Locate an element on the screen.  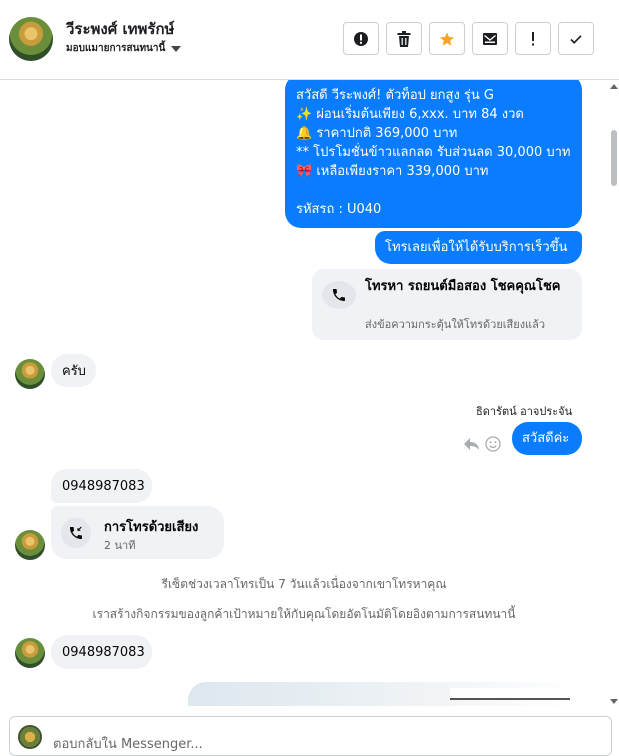
alert-circle-icon is located at coordinates (361, 38).